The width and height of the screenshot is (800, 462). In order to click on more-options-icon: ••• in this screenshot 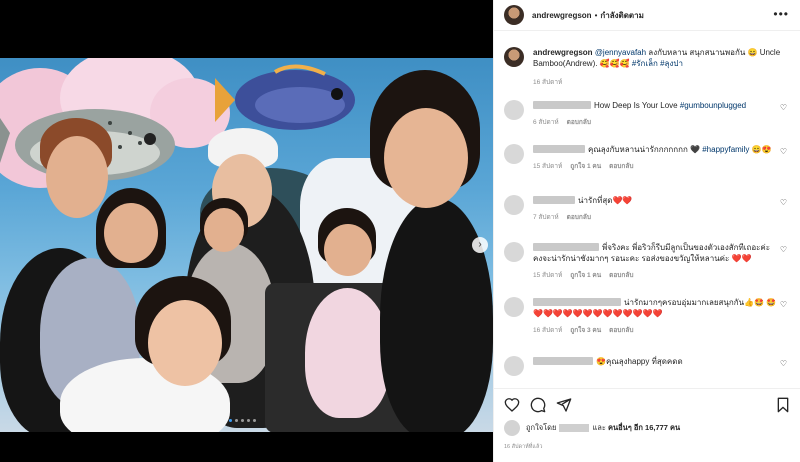, I will do `click(781, 14)`.